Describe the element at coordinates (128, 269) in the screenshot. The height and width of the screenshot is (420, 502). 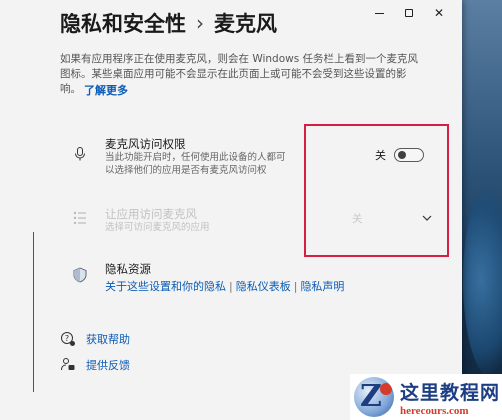
I see `privacy-resources-label: 隐私资源` at that location.